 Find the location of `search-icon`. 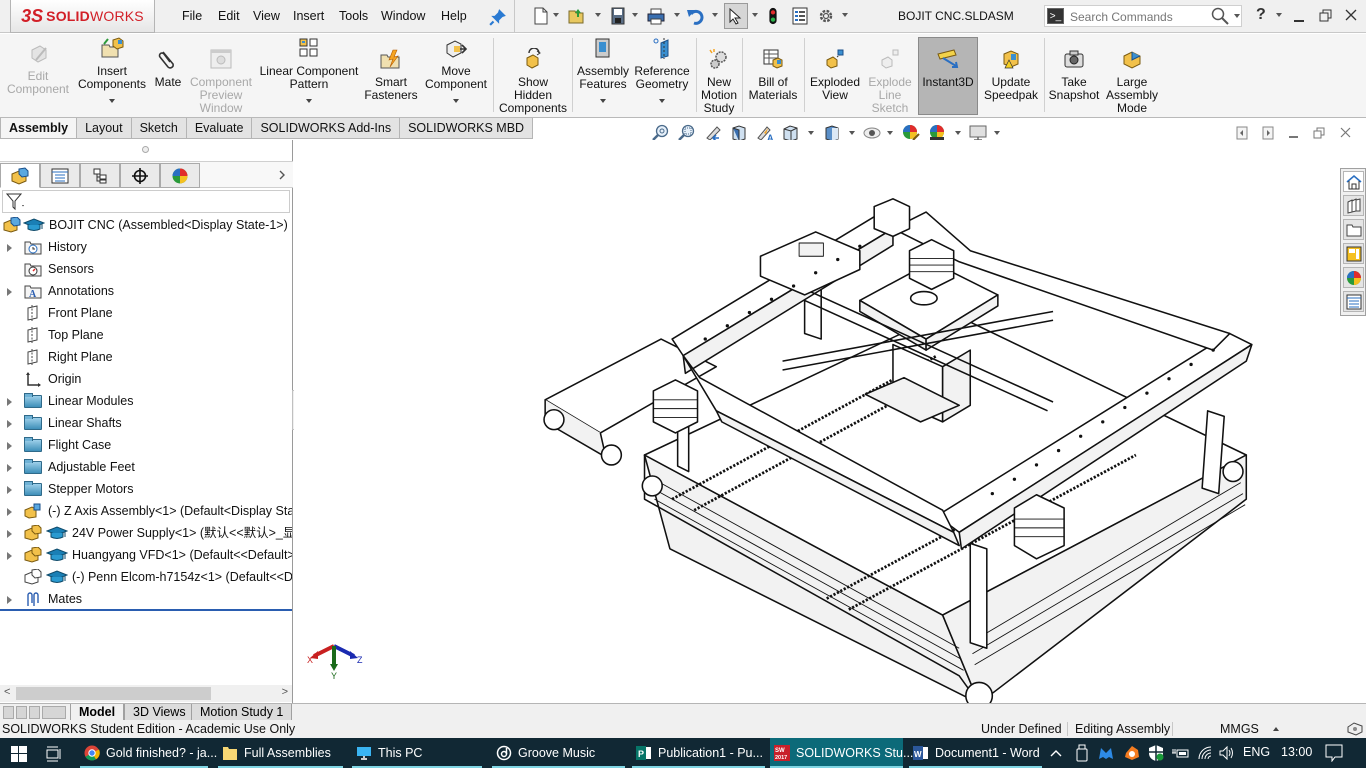

search-icon is located at coordinates (1220, 16).